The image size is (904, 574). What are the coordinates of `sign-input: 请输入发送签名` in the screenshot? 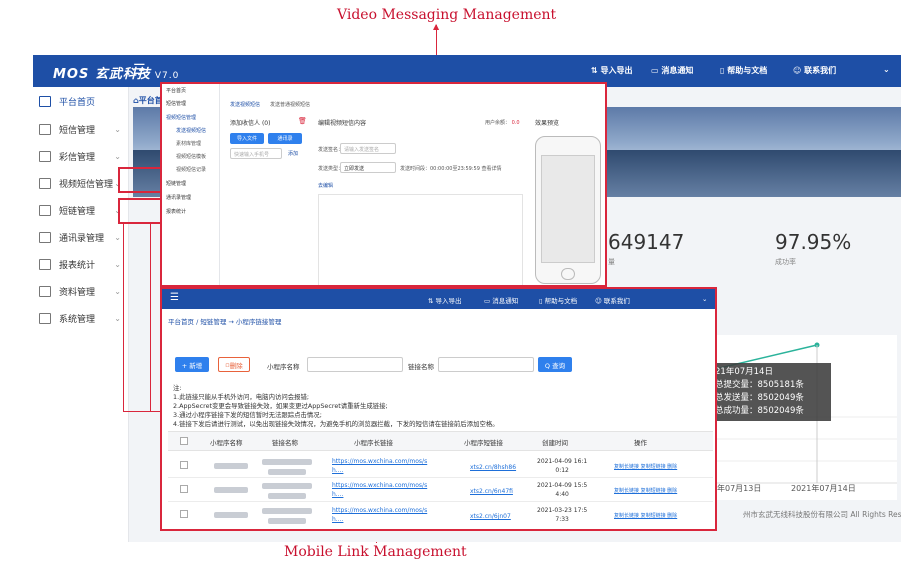 It's located at (368, 148).